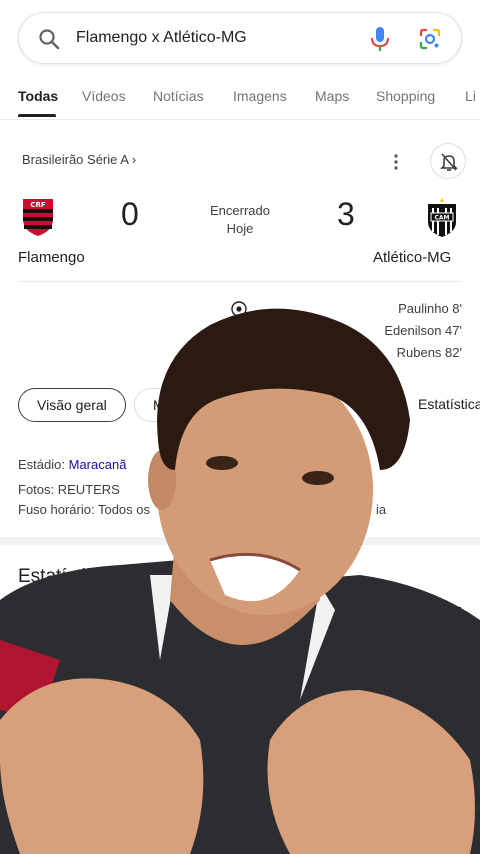  I want to click on match-status: Encerrado Hoje, so click(240, 220).